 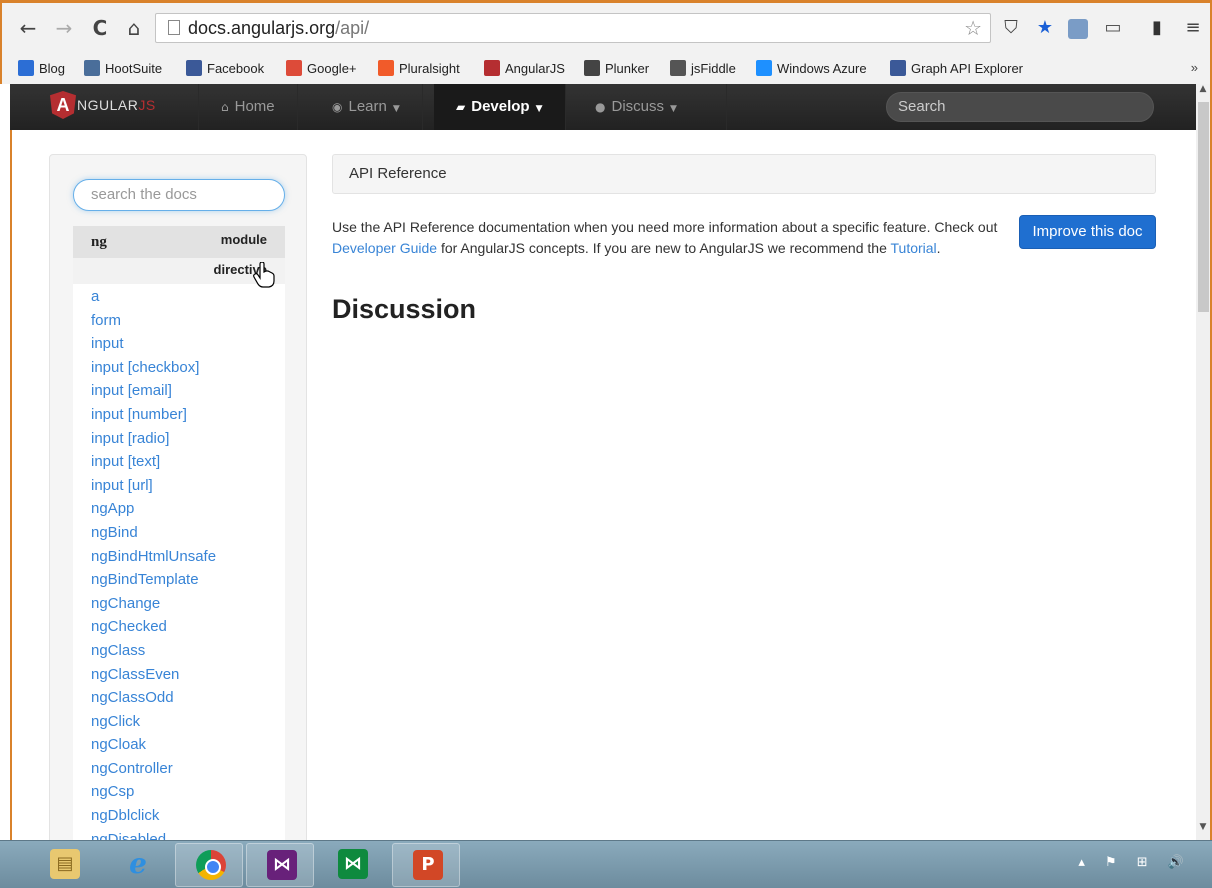 What do you see at coordinates (973, 28) in the screenshot?
I see `bookmark-star-icon: ☆` at bounding box center [973, 28].